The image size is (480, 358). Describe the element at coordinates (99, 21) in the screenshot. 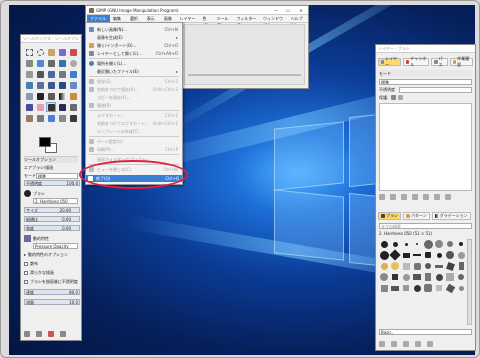

I see `menu-file: ファイル(F)` at that location.